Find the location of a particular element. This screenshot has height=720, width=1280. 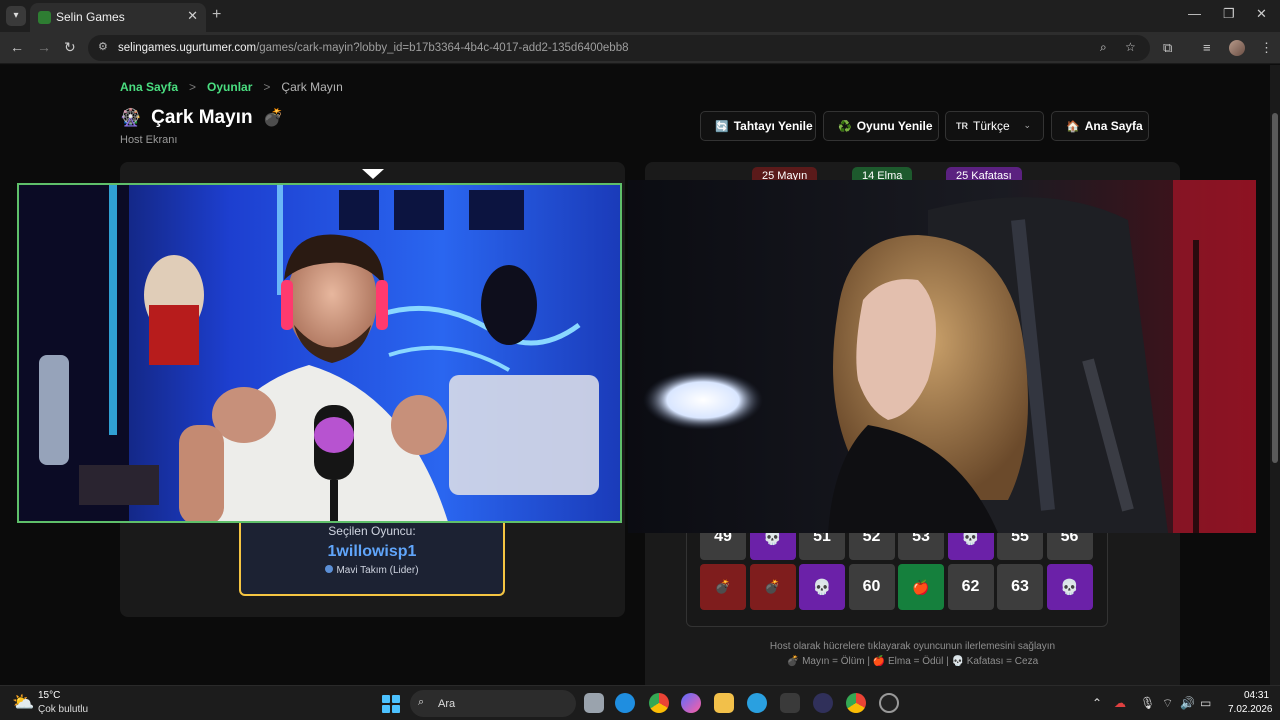

refresh-game-button: ♻️ Oyunu Yenile is located at coordinates (881, 126).